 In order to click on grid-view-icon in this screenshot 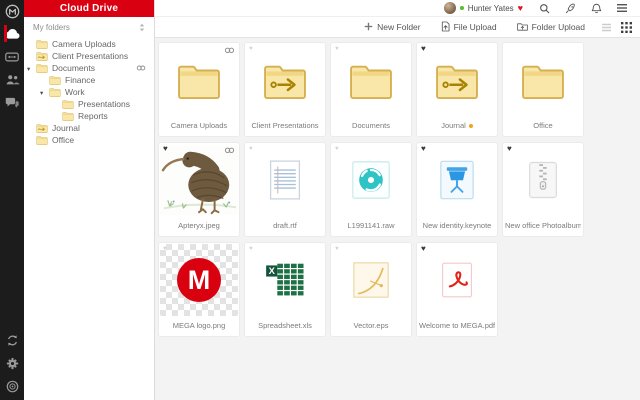, I will do `click(626, 27)`.